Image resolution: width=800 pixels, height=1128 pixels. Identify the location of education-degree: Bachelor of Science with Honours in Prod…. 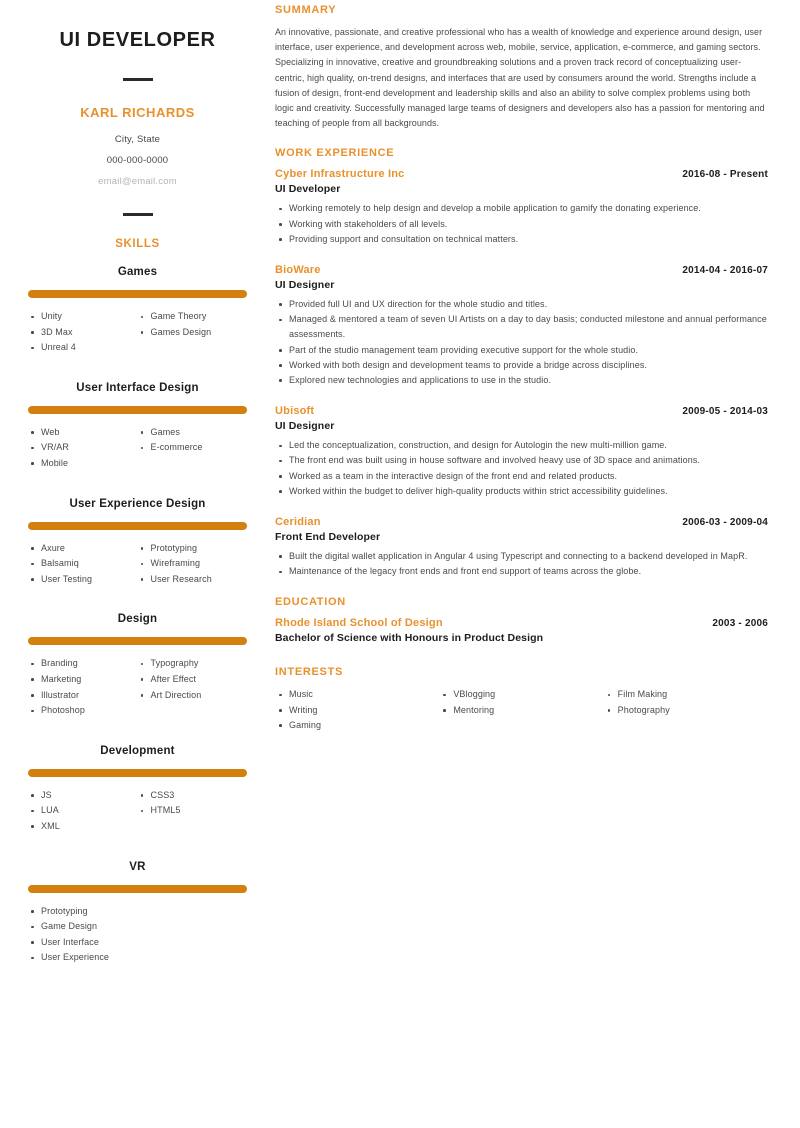
(409, 638).